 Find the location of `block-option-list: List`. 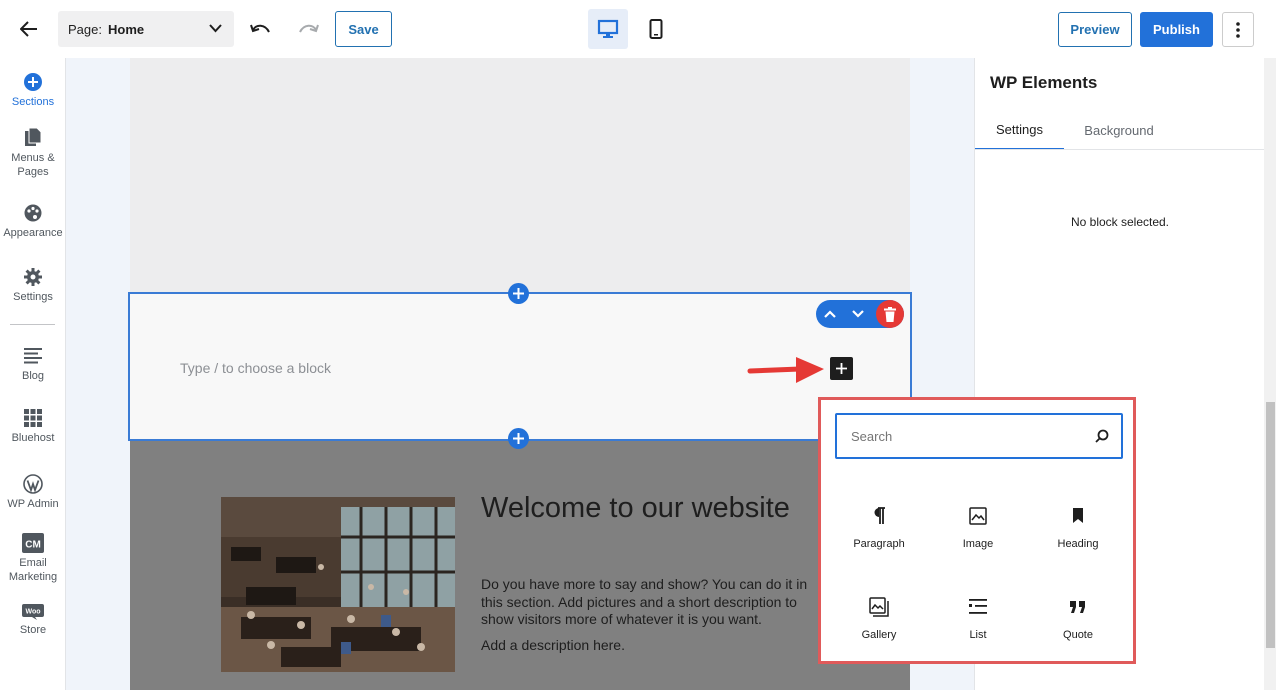

block-option-list: List is located at coordinates (978, 630).